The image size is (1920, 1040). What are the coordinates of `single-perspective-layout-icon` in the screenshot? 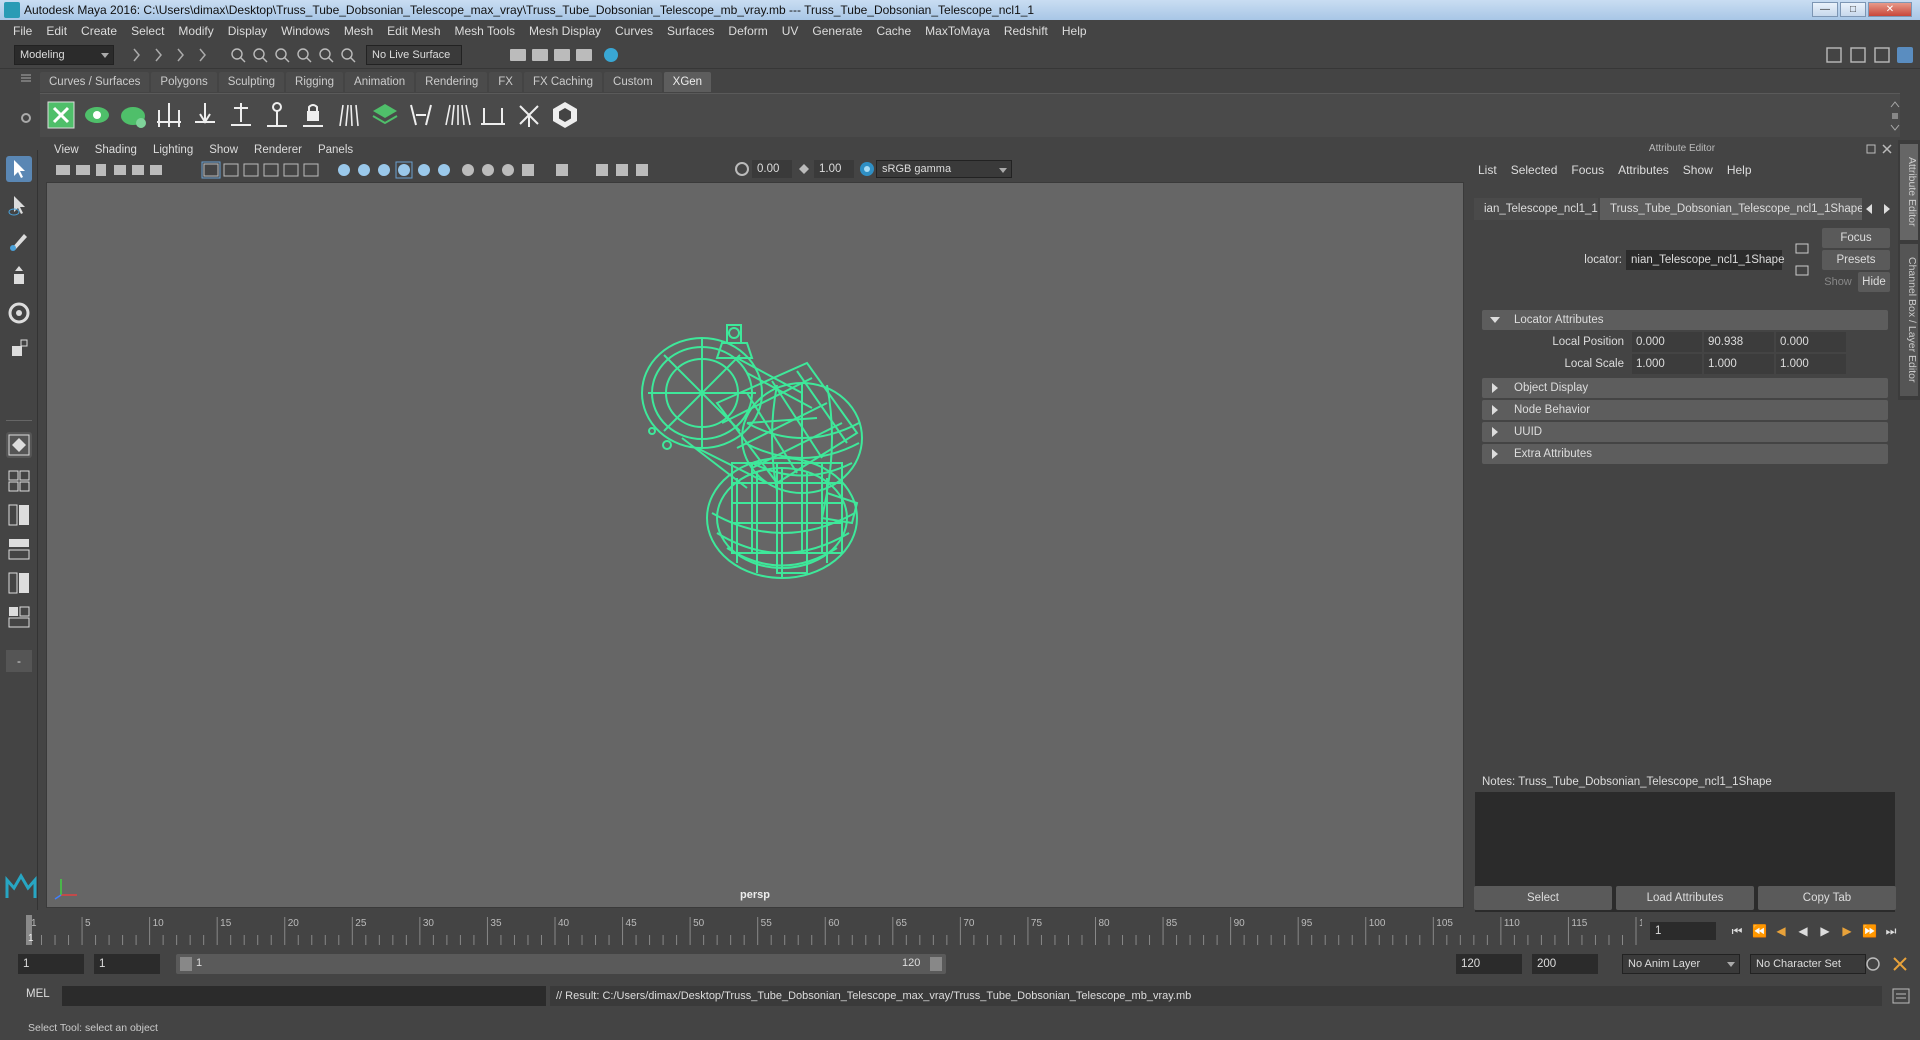 It's located at (19, 445).